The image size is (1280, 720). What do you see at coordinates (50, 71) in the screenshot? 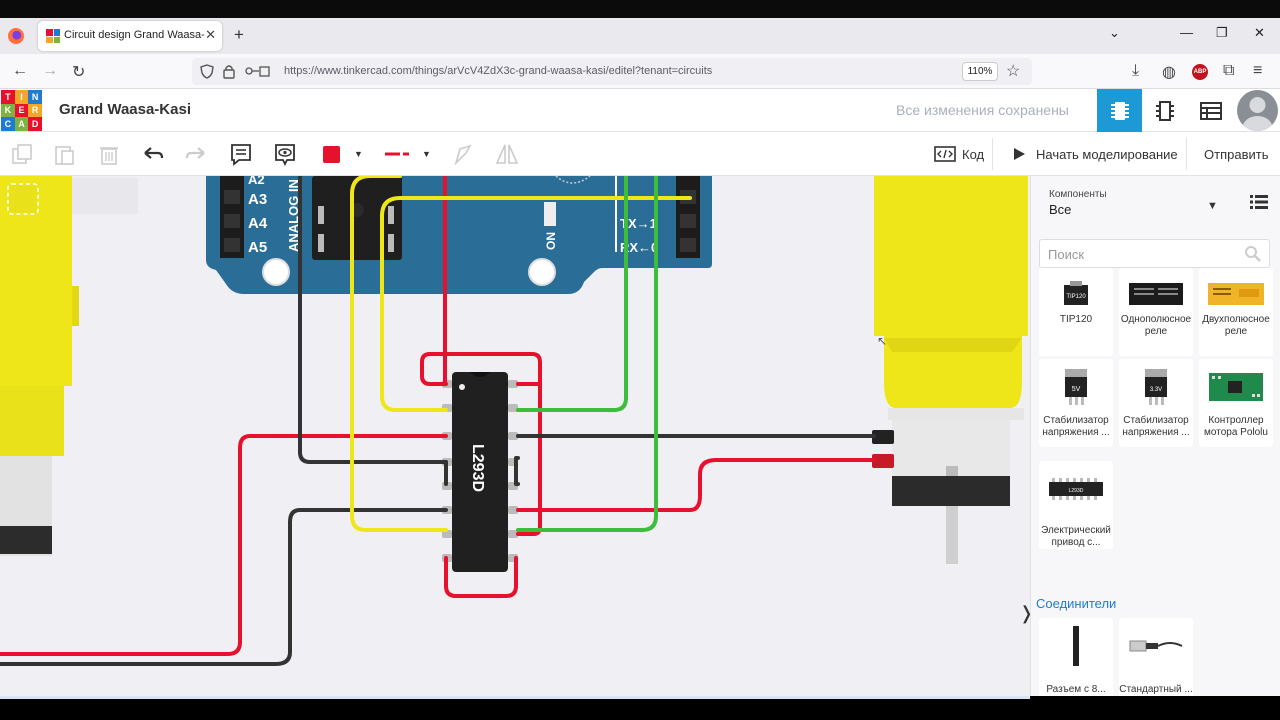
I see `forward-arrow-icon: →` at bounding box center [50, 71].